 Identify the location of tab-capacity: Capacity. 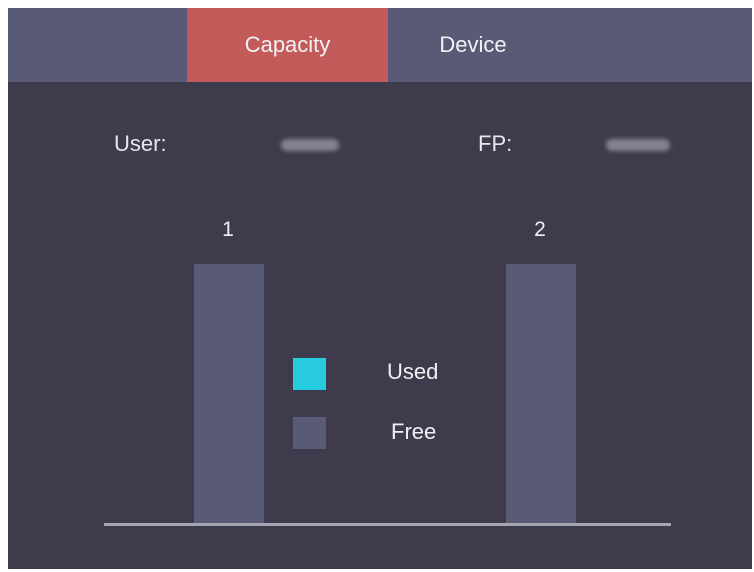
(287, 45).